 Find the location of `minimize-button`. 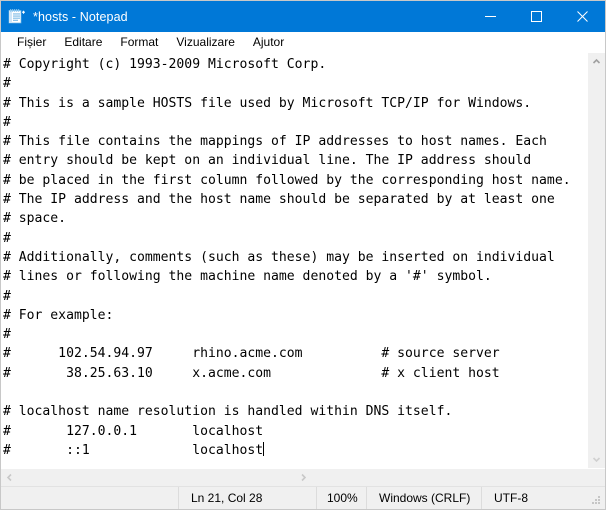

minimize-button is located at coordinates (490, 16).